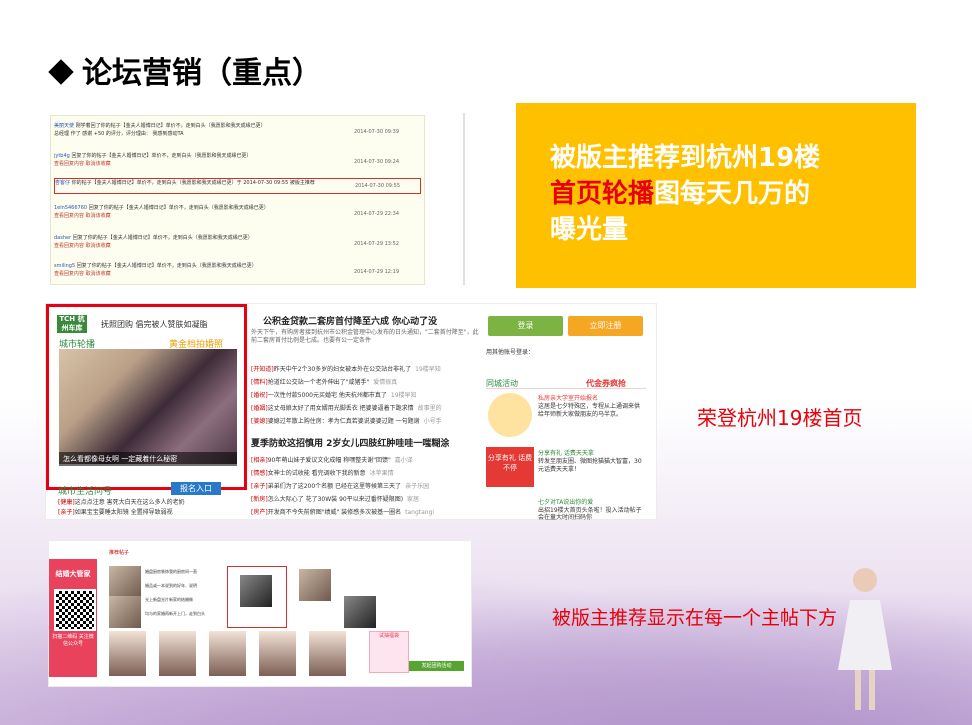  What do you see at coordinates (322, 472) in the screenshot?
I see `news-item: [情感]女神士的试收能 看完调收下我的新意 冰苹果情` at bounding box center [322, 472].